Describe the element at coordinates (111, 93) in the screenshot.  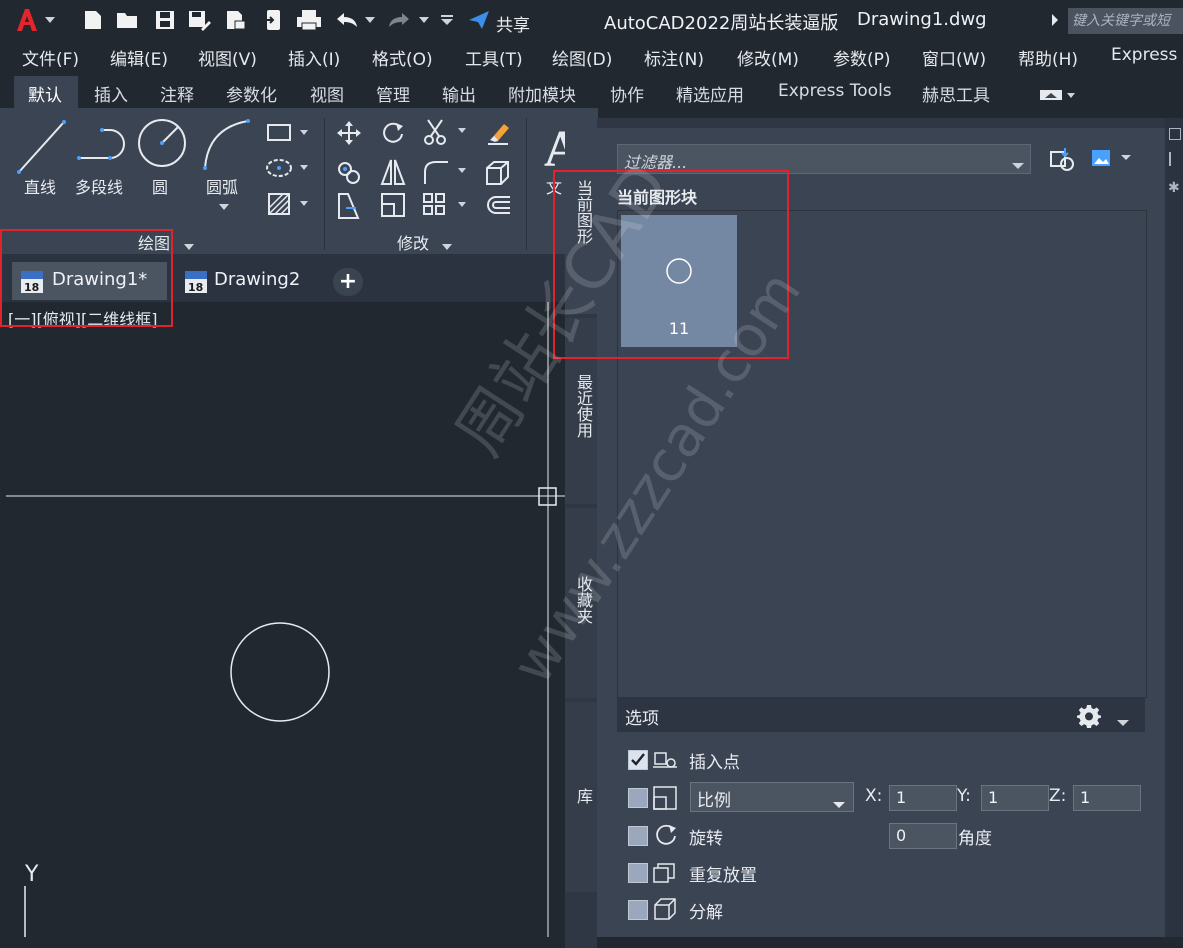
I see `ribbon-tab-insert: 插入` at that location.